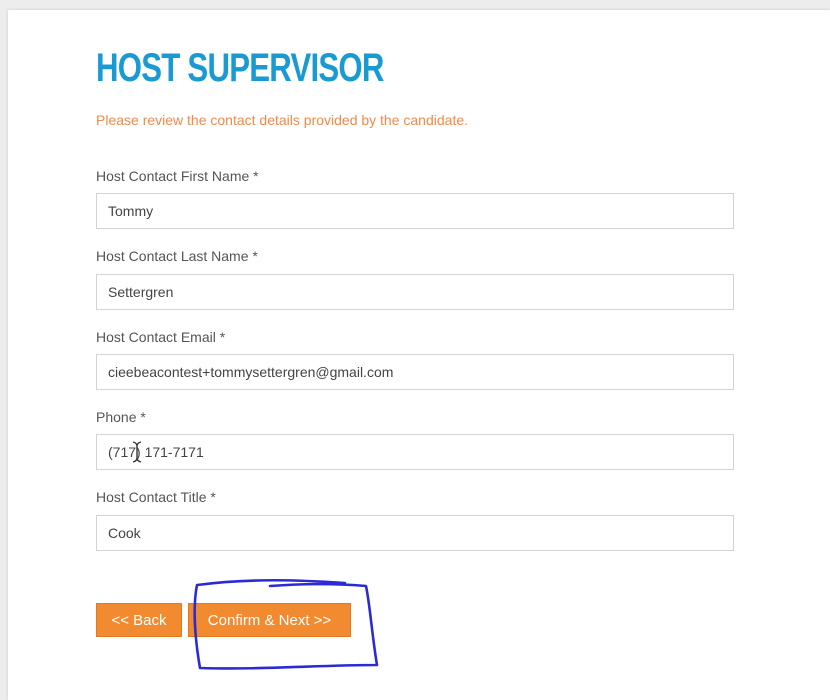  Describe the element at coordinates (139, 620) in the screenshot. I see `back-button: << Back` at that location.